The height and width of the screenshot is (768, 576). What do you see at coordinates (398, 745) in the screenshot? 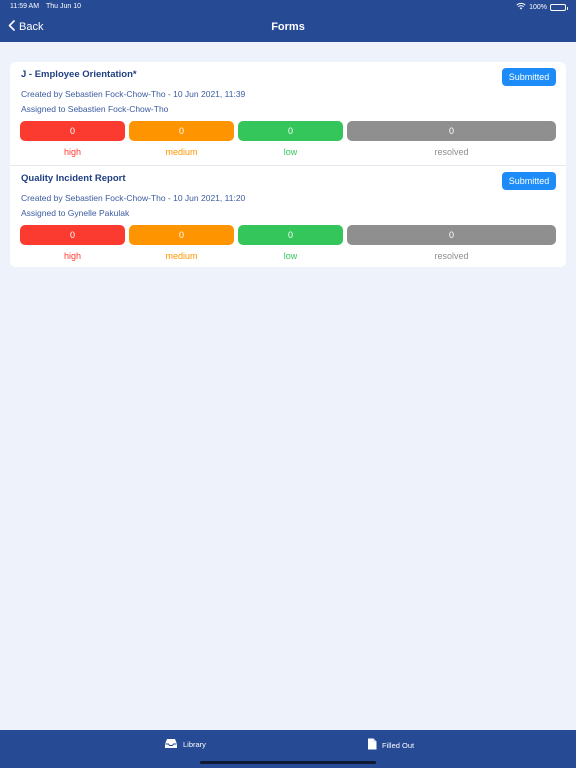
I see `tab-filled-out-label: Filled Out` at bounding box center [398, 745].